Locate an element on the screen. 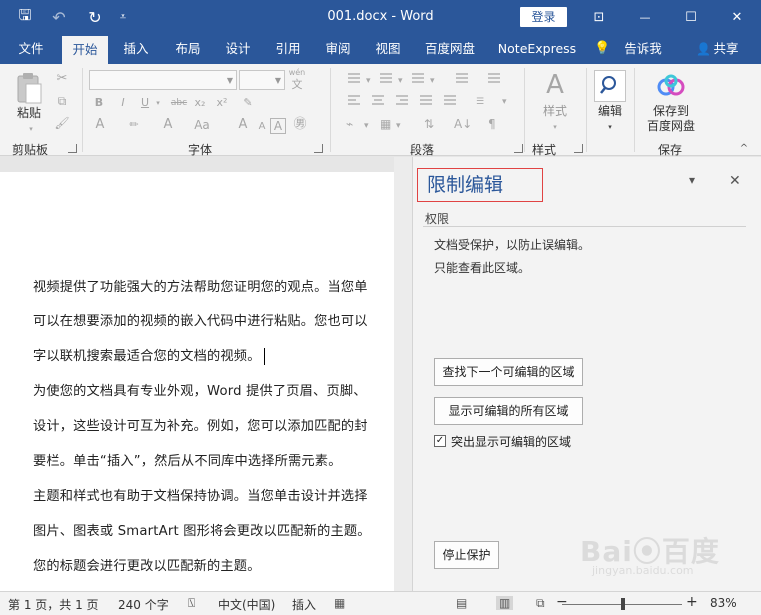  shrink-font-icon: A is located at coordinates (262, 127).